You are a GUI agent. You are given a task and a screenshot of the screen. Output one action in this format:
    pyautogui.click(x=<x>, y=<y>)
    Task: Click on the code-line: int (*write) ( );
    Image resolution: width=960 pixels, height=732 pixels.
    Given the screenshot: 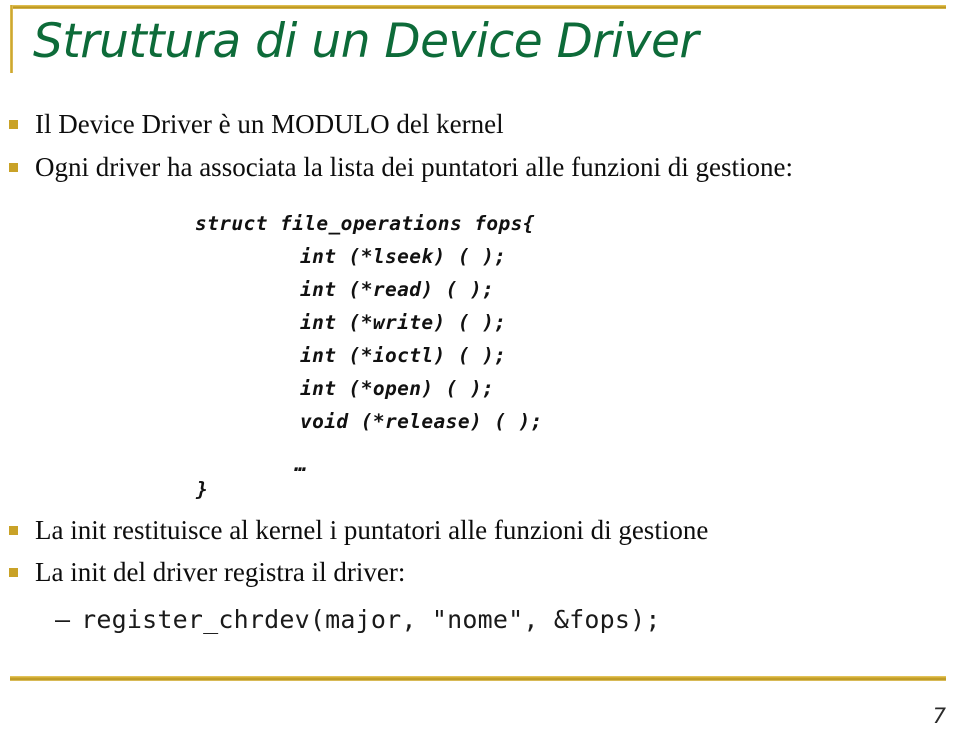 What is the action you would take?
    pyautogui.click(x=403, y=322)
    